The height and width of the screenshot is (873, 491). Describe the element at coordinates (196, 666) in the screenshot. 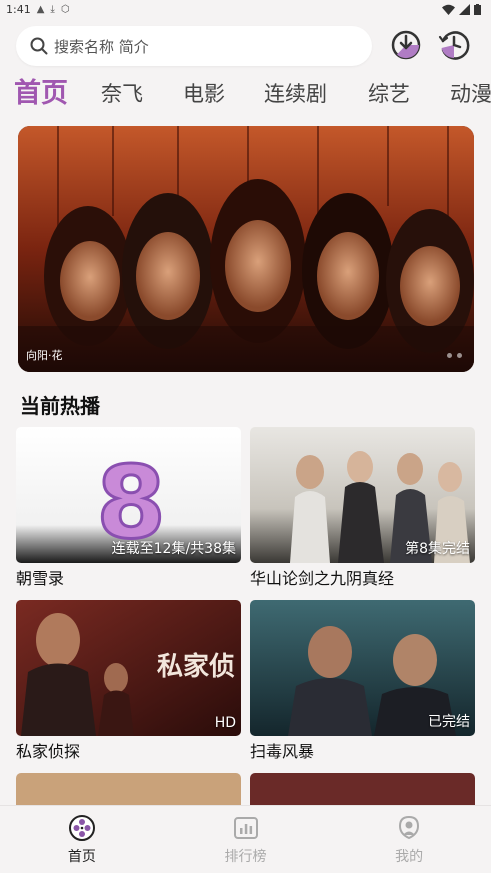

I see `poster-title-text: 私家侦` at that location.